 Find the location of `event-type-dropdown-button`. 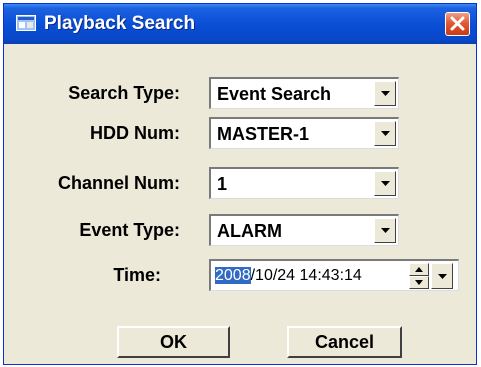

event-type-dropdown-button is located at coordinates (385, 230).